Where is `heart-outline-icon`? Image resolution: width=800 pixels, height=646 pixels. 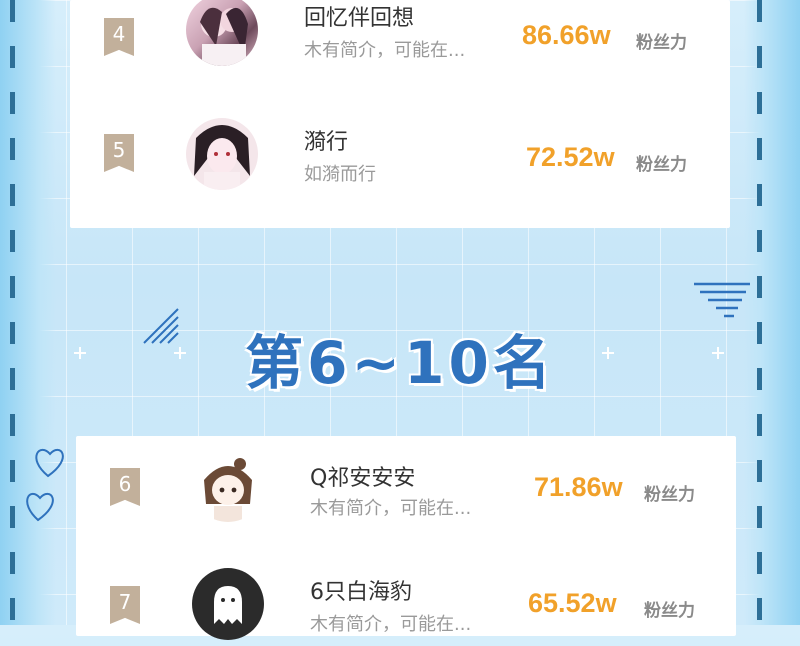
heart-outline-icon is located at coordinates (45, 485).